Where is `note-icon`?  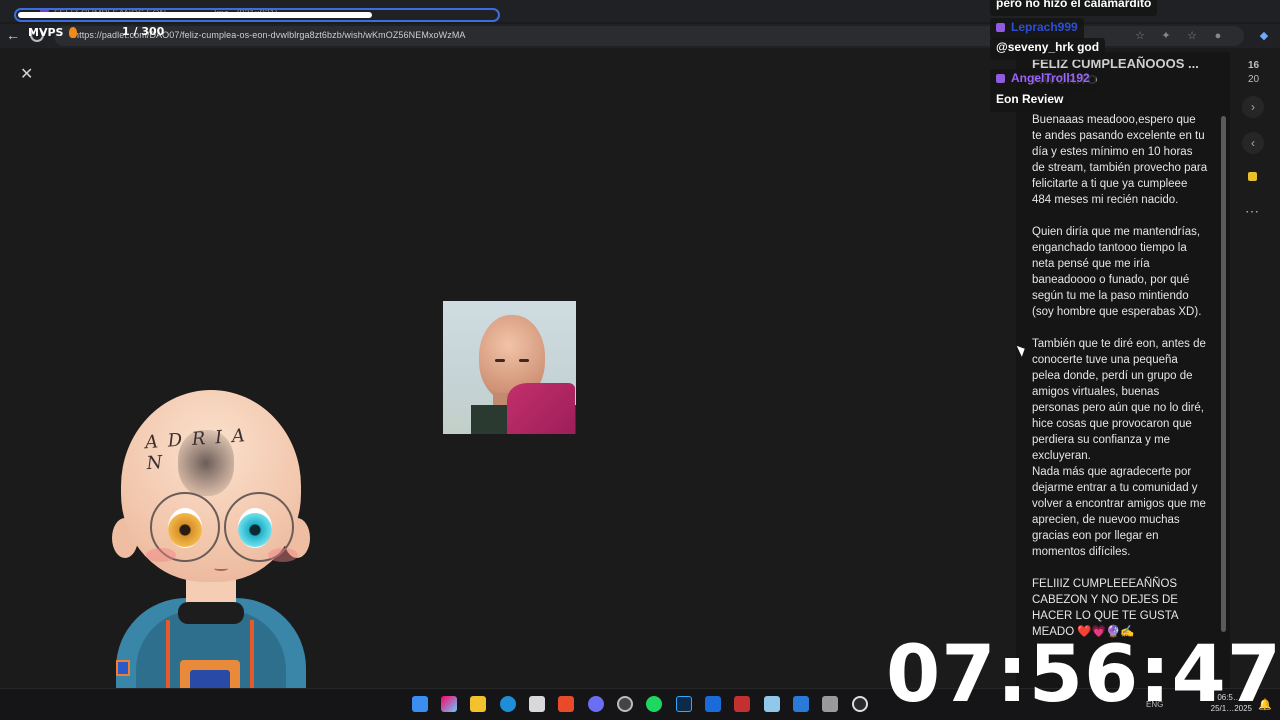 note-icon is located at coordinates (1252, 176).